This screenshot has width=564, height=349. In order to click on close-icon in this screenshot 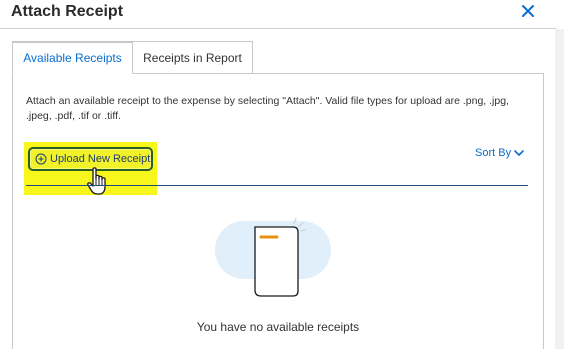, I will do `click(528, 11)`.